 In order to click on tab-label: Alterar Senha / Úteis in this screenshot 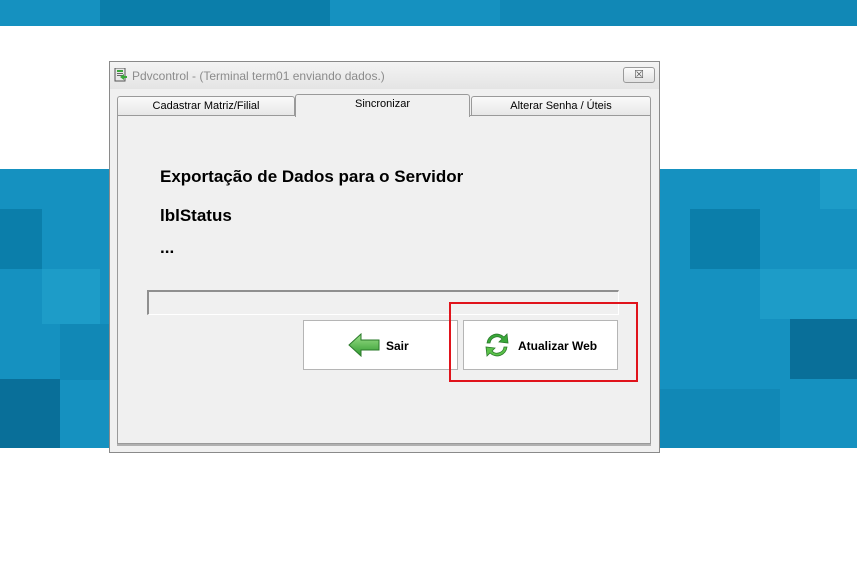, I will do `click(561, 106)`.